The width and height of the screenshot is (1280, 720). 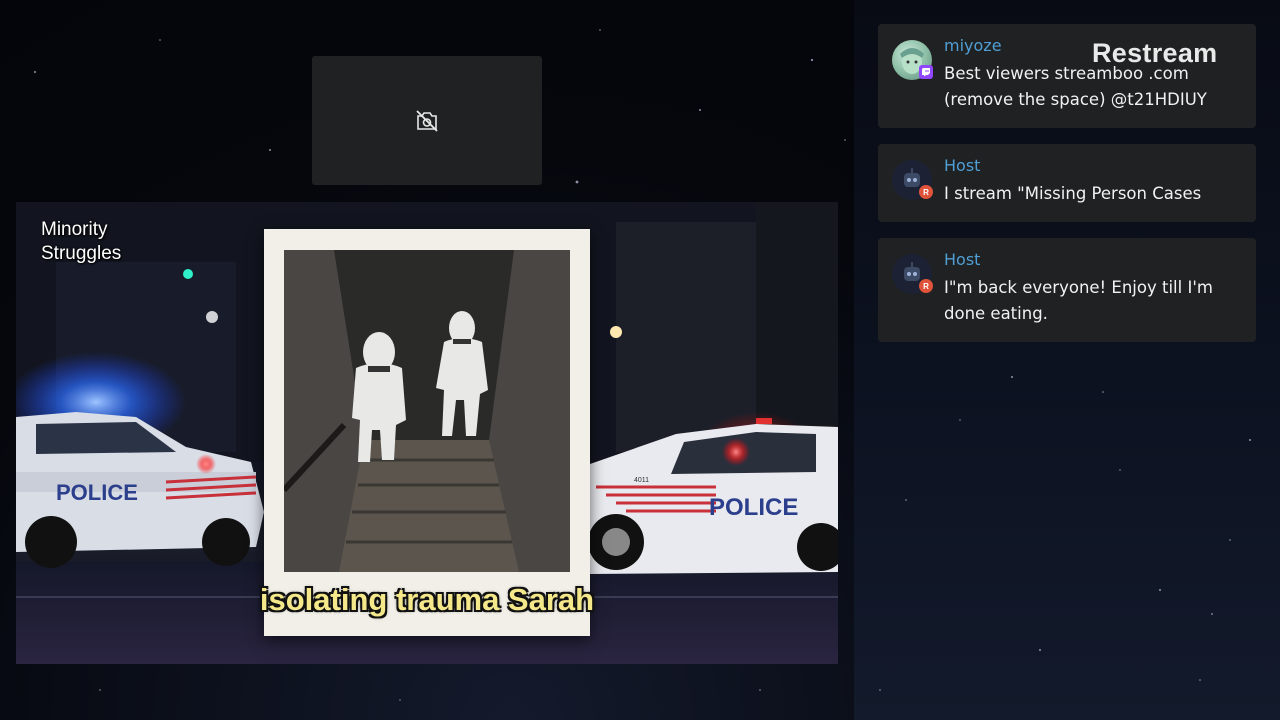 What do you see at coordinates (81, 241) in the screenshot?
I see `channel-overlay-text: Minority Struggles` at bounding box center [81, 241].